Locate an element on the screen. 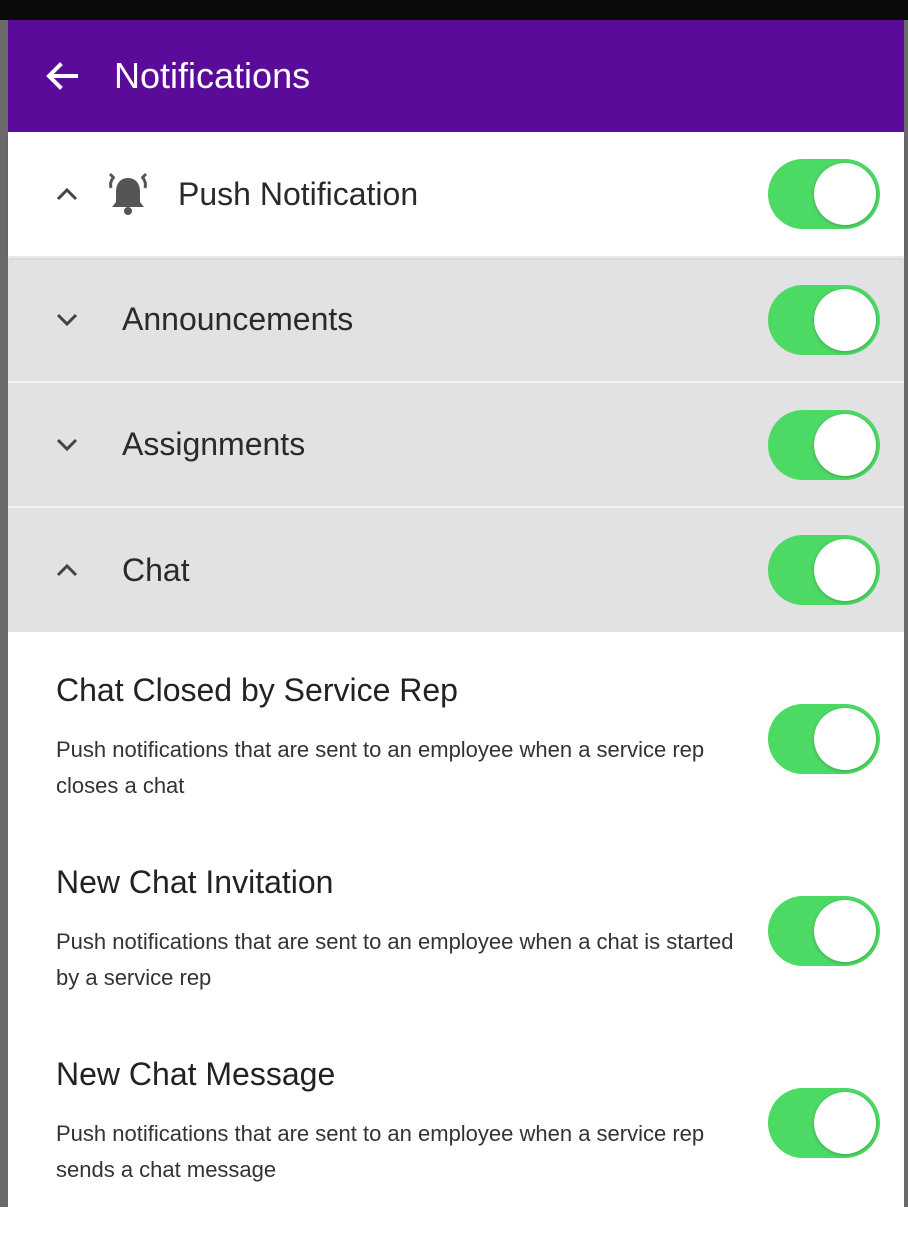 This screenshot has height=1246, width=908. push-notification-row: Push Notification is located at coordinates (456, 194).